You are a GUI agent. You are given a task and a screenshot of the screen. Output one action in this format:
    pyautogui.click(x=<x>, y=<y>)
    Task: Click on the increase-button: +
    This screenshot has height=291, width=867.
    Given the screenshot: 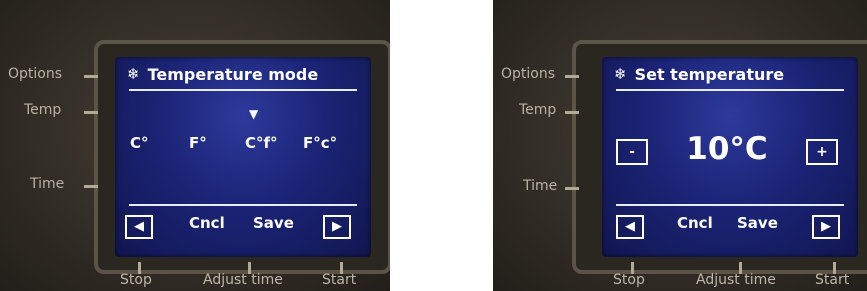 What is the action you would take?
    pyautogui.click(x=822, y=152)
    